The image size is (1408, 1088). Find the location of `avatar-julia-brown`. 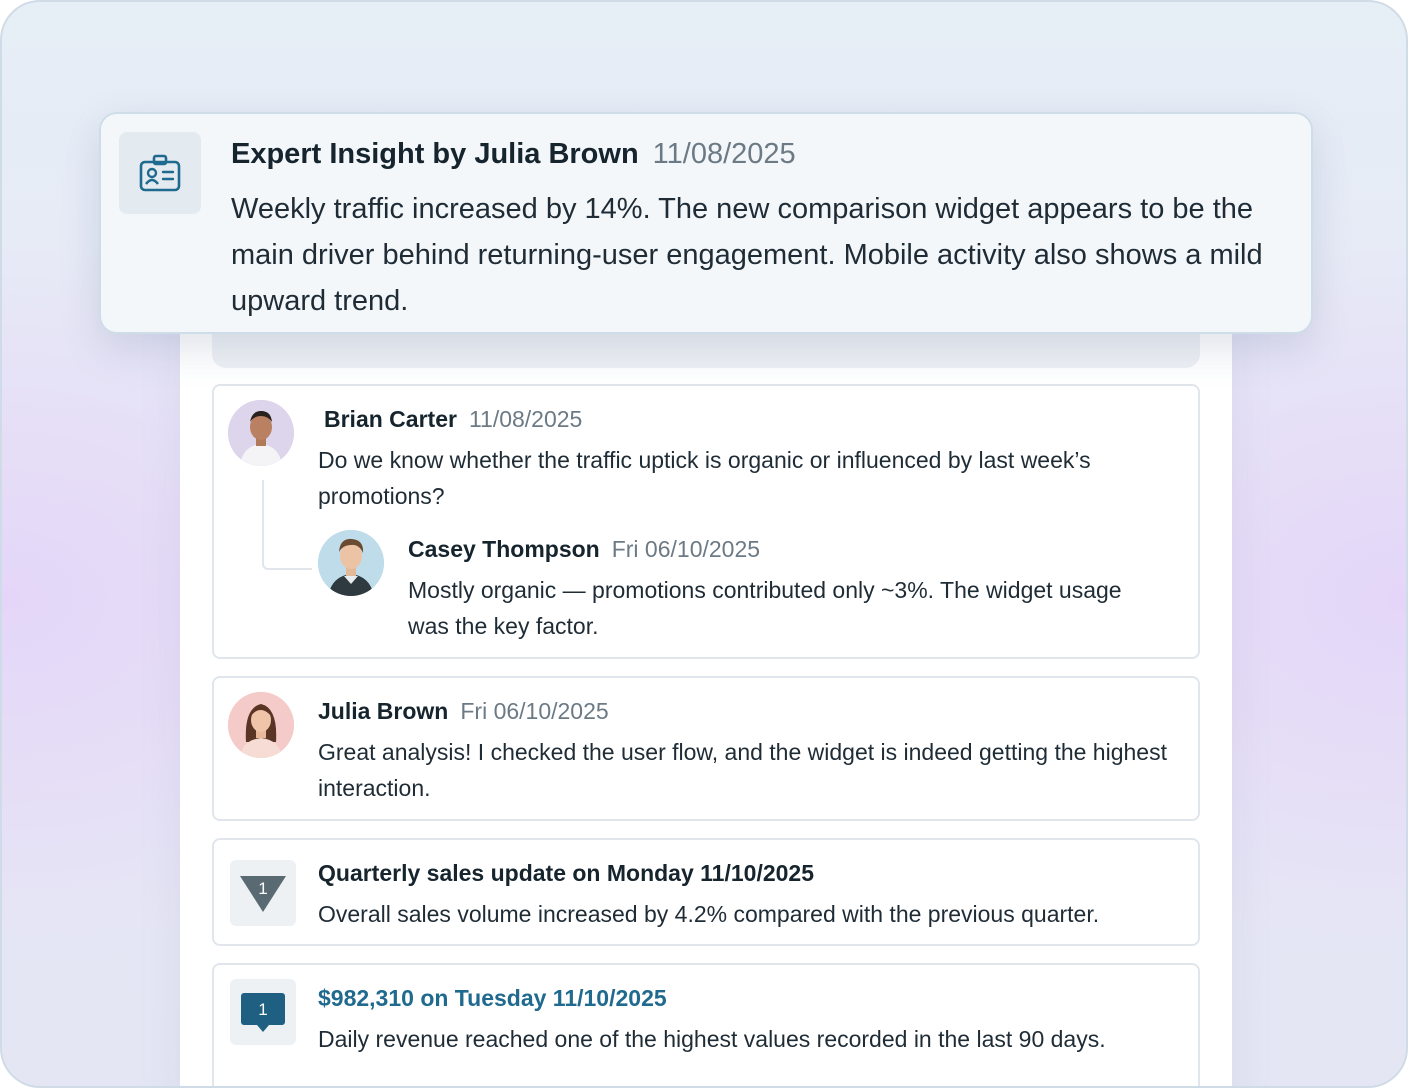

avatar-julia-brown is located at coordinates (261, 725).